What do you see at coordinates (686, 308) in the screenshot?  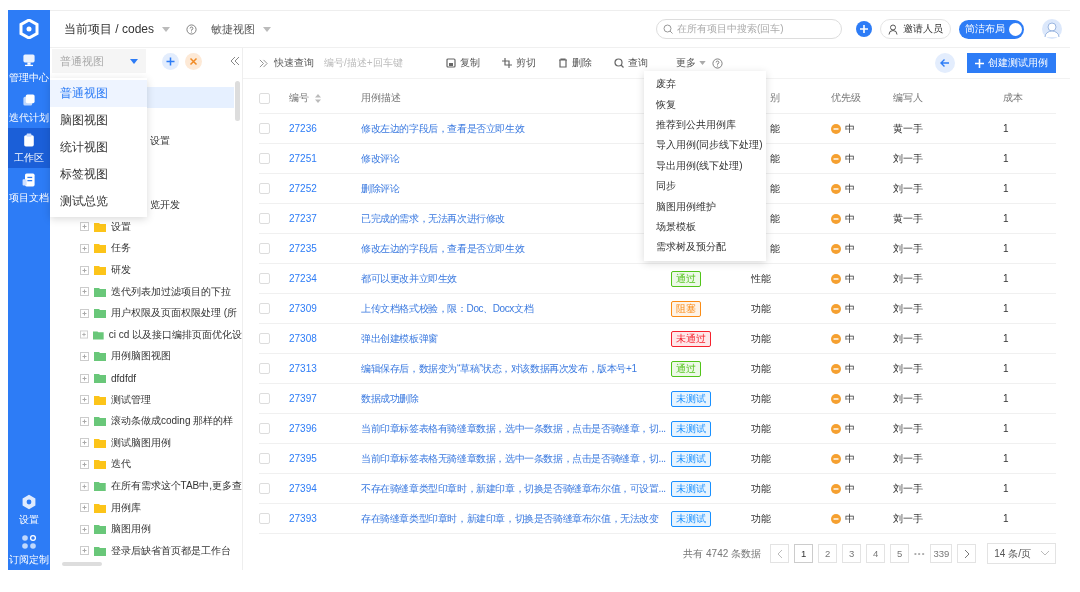 I see `status-tag: 阻塞` at bounding box center [686, 308].